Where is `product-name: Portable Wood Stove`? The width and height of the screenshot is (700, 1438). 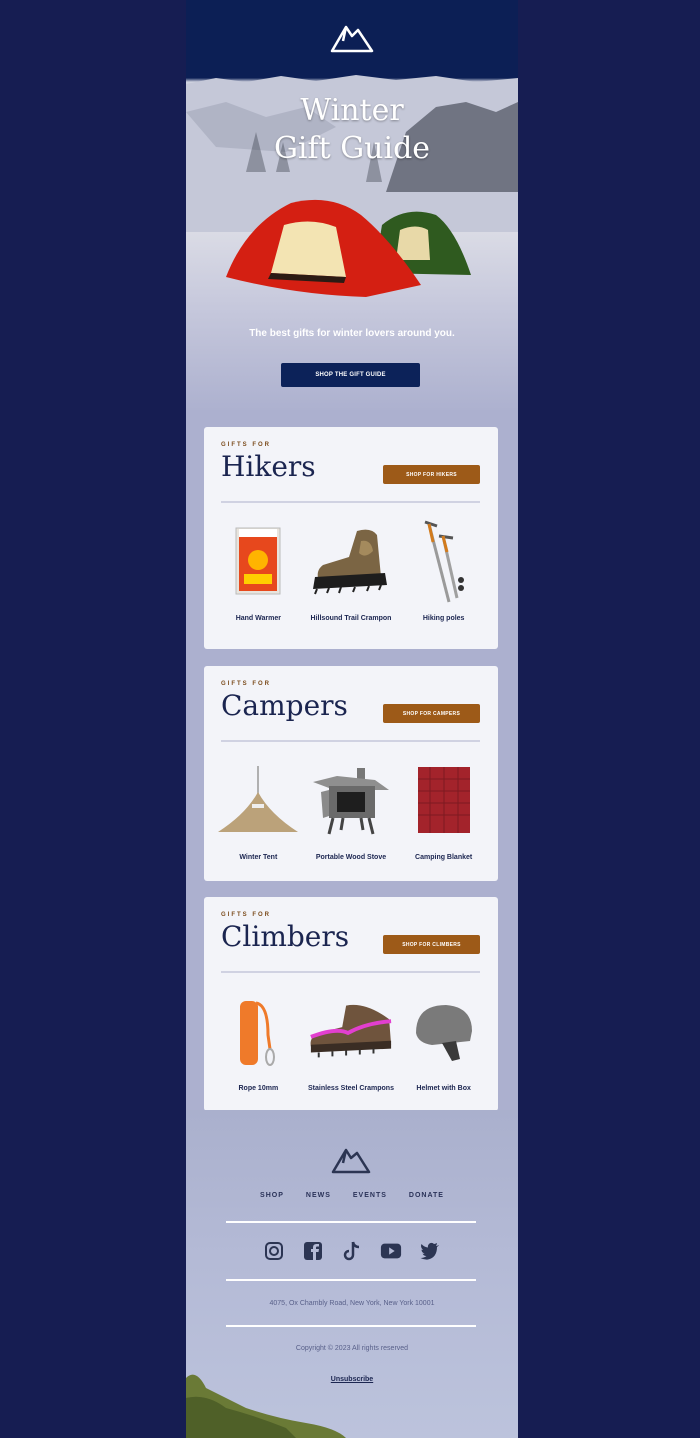 product-name: Portable Wood Stove is located at coordinates (351, 857).